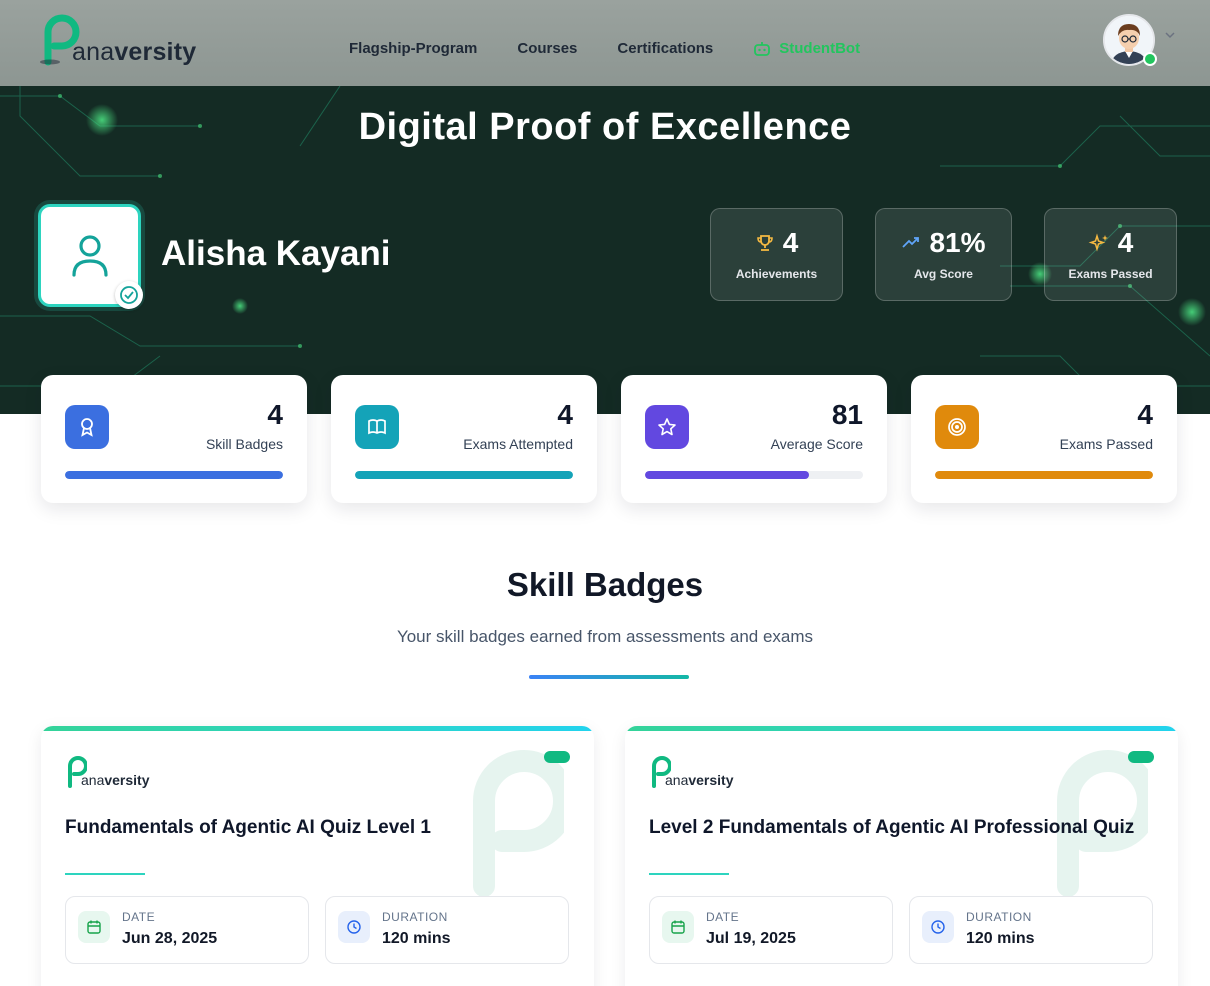  Describe the element at coordinates (605, 127) in the screenshot. I see `hero-title: Digital Proof of Excellence` at that location.